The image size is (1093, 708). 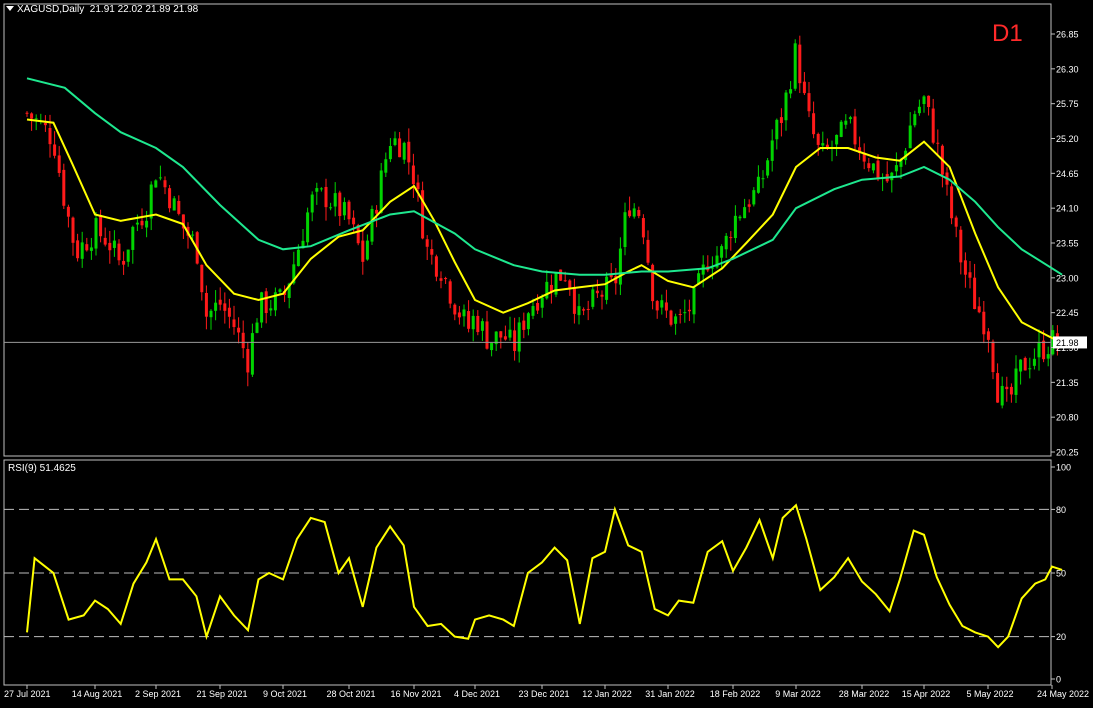 I want to click on time-tick-label: 5 May 2022, so click(x=989, y=694).